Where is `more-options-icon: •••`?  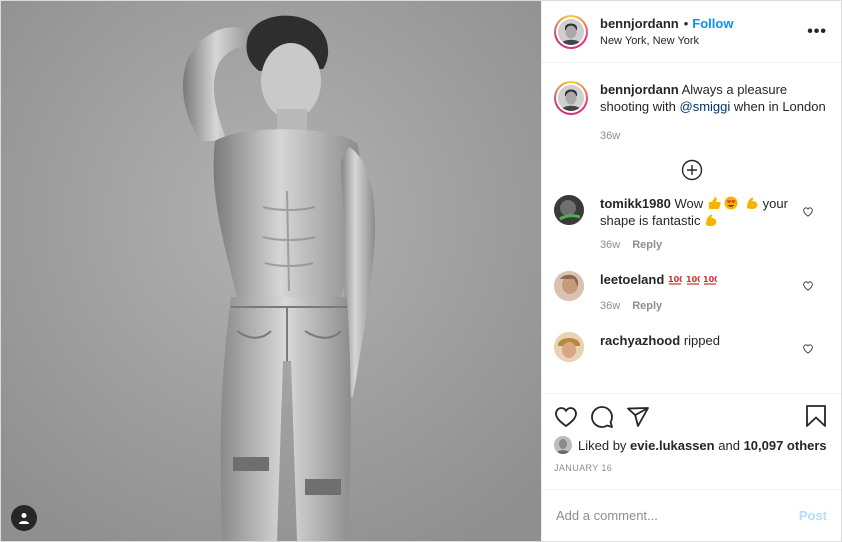 more-options-icon: ••• is located at coordinates (817, 31).